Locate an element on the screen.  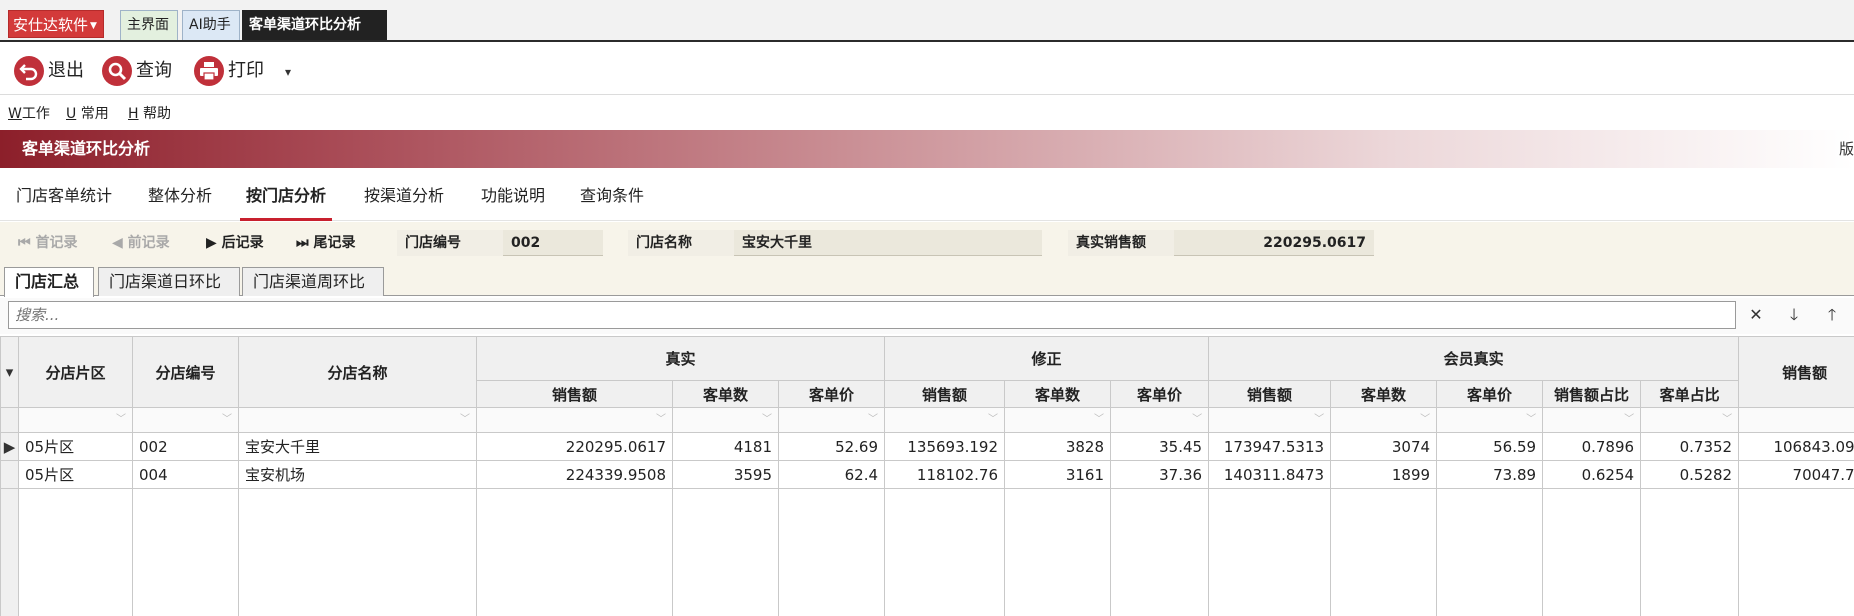
tab-store-stats: 门店客单统计 is located at coordinates (64, 200).